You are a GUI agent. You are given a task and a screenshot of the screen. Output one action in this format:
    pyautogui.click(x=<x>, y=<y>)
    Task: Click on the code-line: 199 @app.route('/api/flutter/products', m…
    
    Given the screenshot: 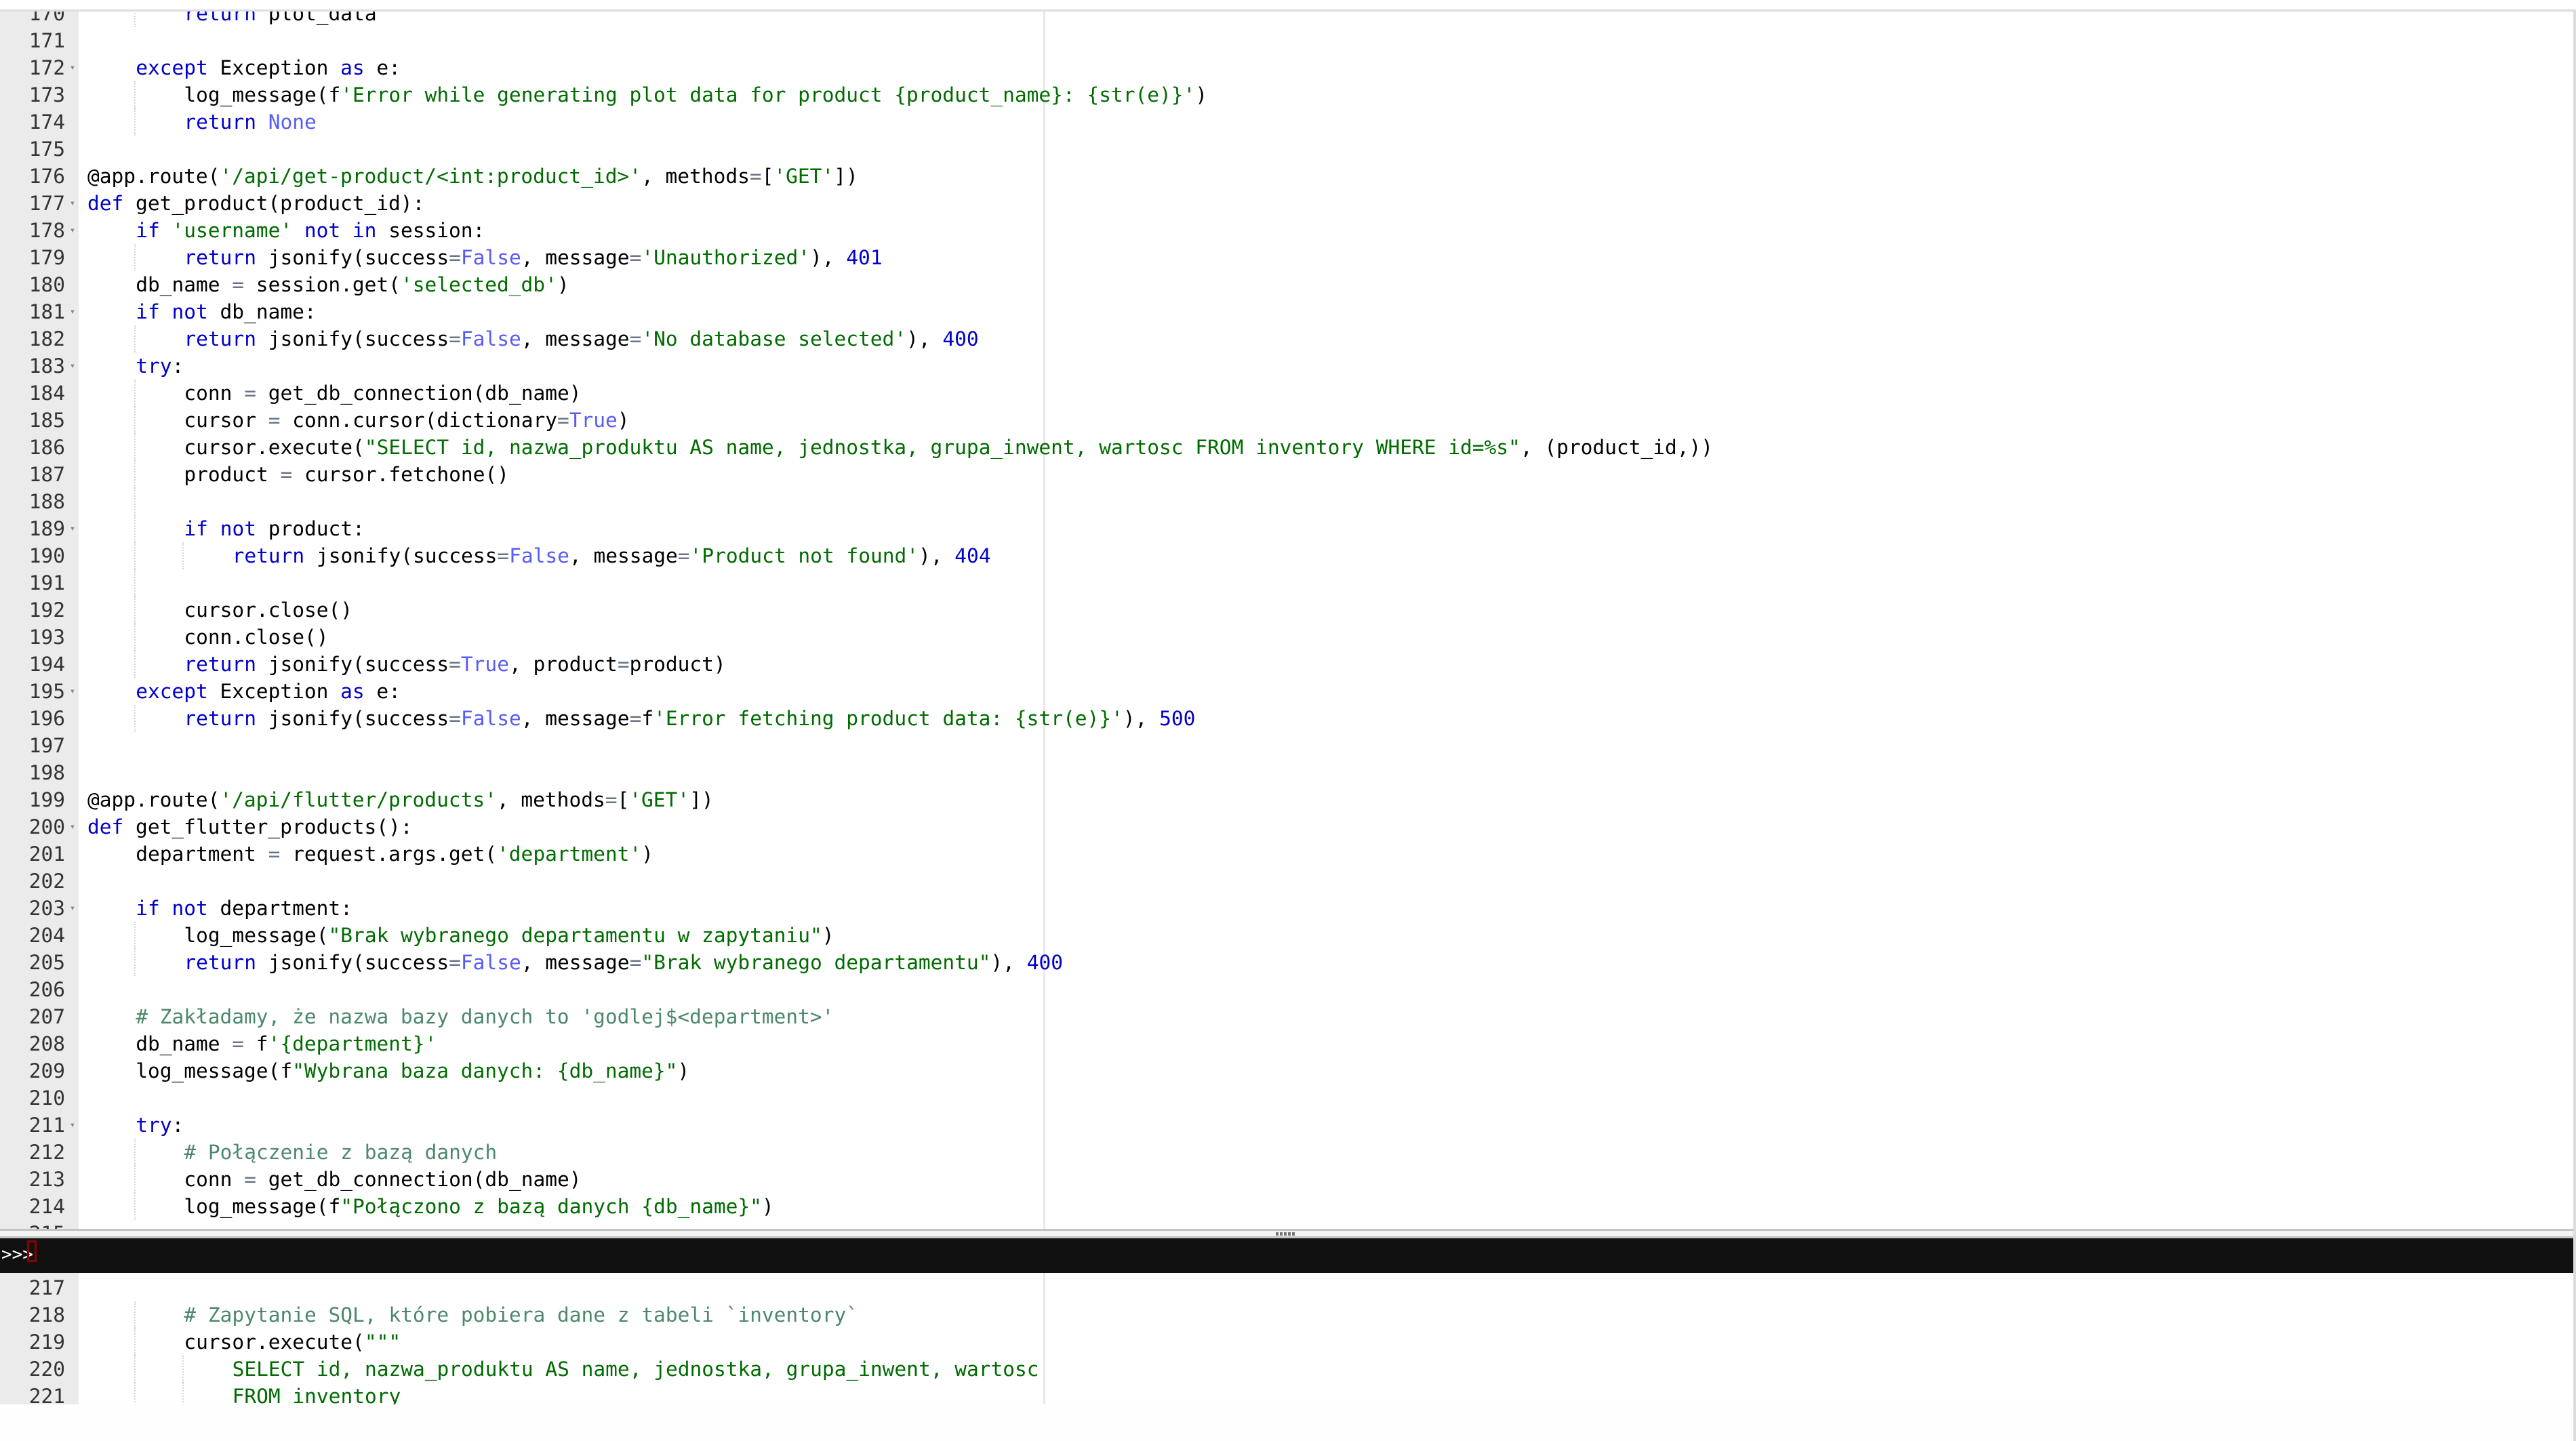 What is the action you would take?
    pyautogui.click(x=1286, y=799)
    